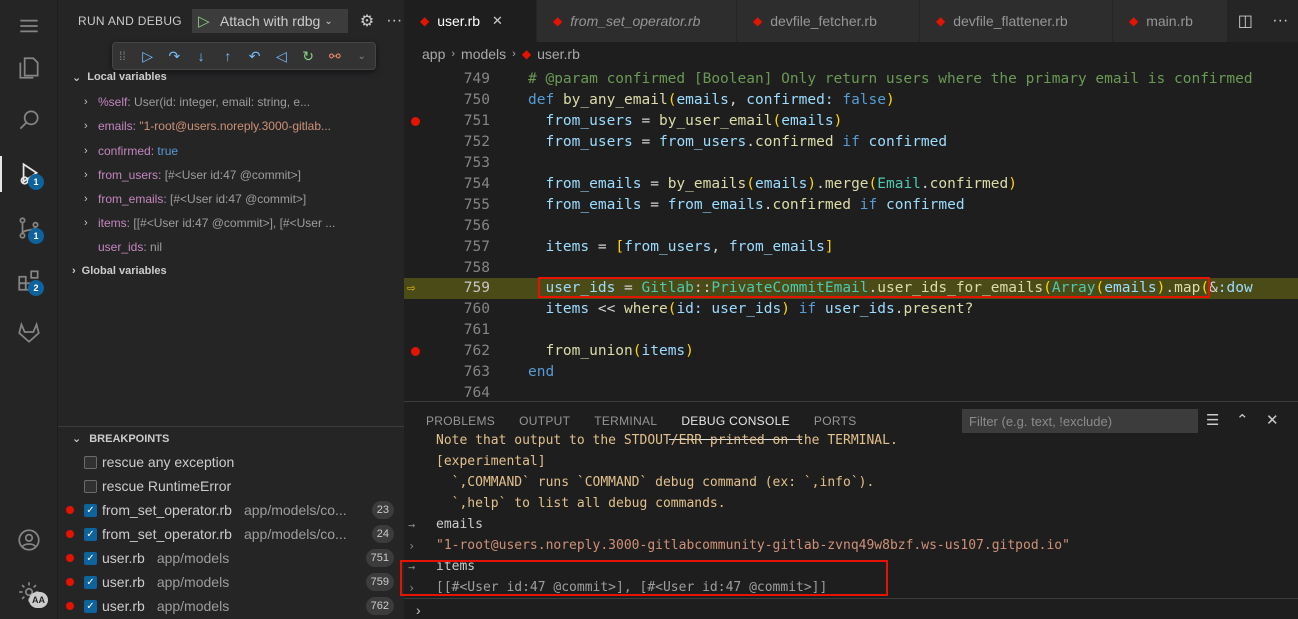 Image resolution: width=1298 pixels, height=619 pixels. I want to click on console-prompt-input: ›, so click(851, 608).